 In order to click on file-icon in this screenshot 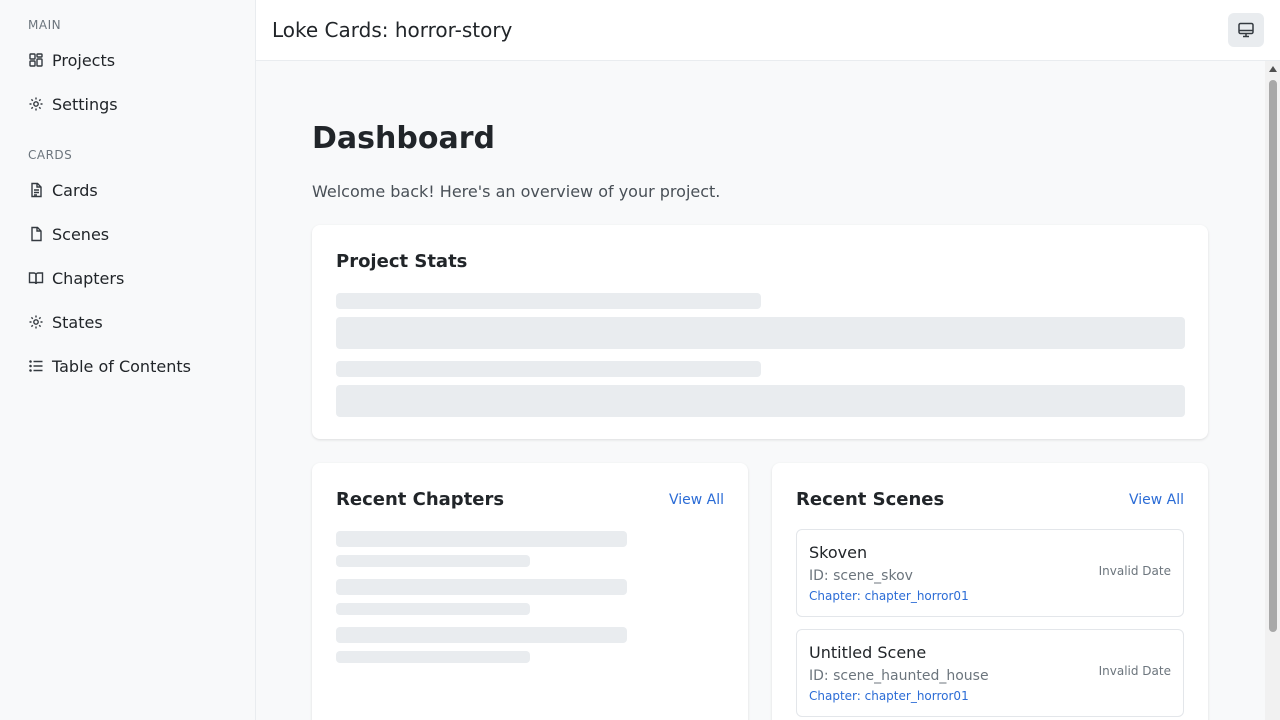, I will do `click(36, 234)`.